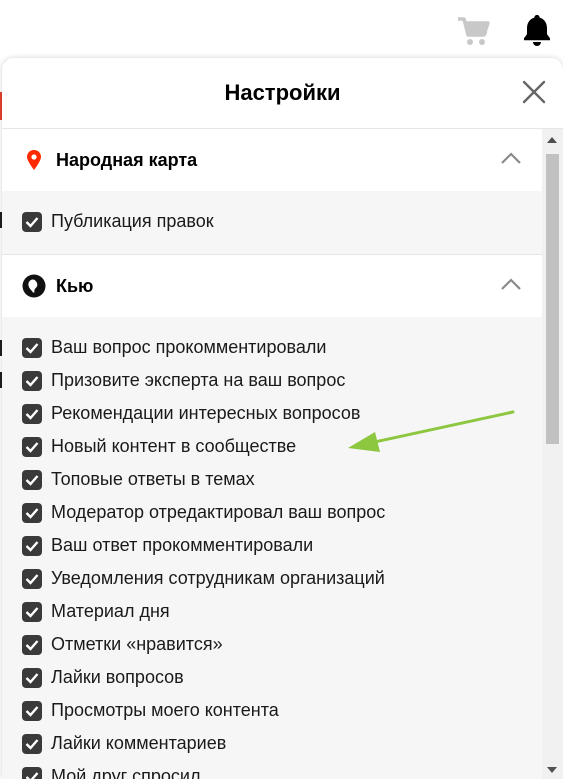 Image resolution: width=563 pixels, height=779 pixels. Describe the element at coordinates (34, 160) in the screenshot. I see `map-pin-icon` at that location.